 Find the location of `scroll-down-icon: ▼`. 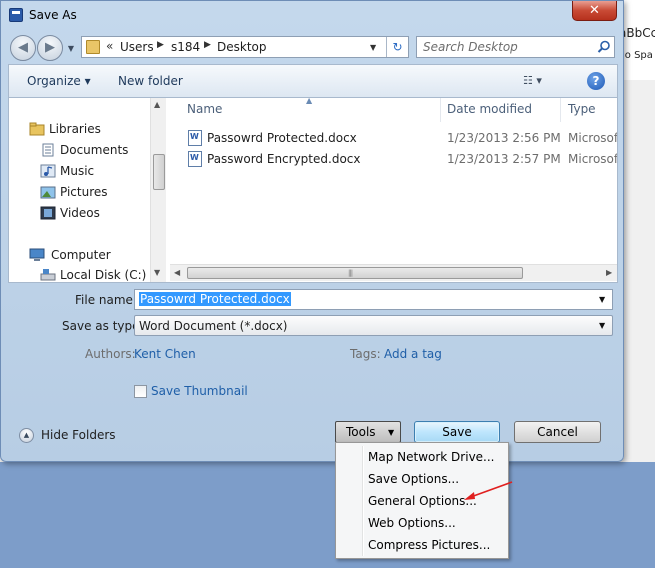

scroll-down-icon: ▼ is located at coordinates (157, 272).